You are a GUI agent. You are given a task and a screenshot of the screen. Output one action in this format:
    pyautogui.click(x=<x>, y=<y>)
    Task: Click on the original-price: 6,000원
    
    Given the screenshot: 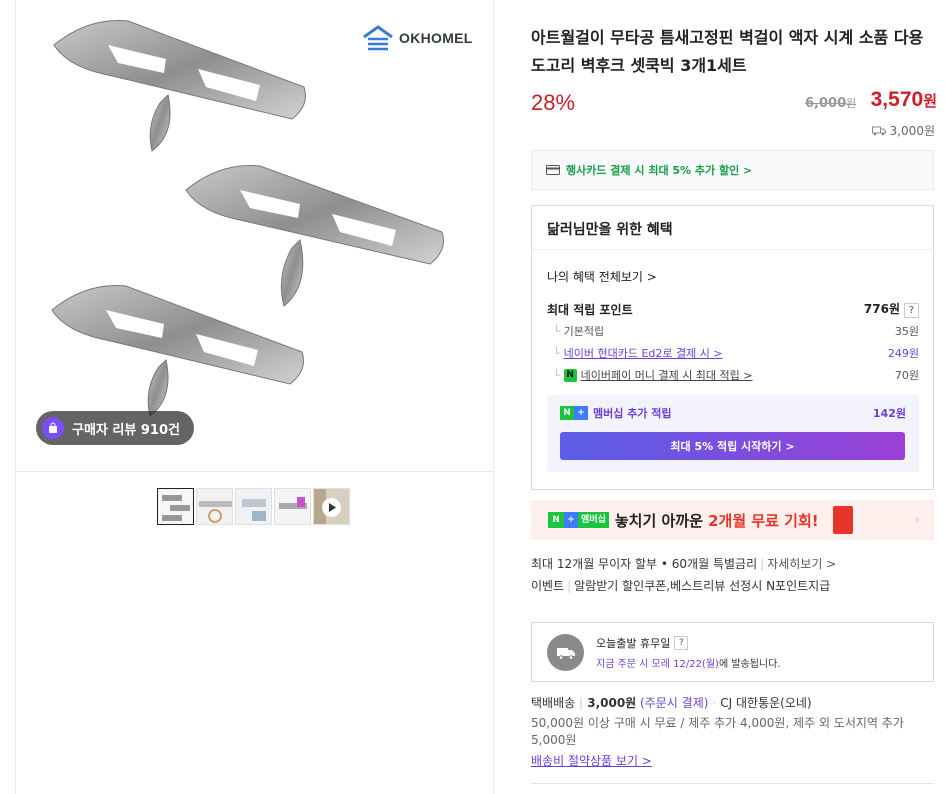 What is the action you would take?
    pyautogui.click(x=830, y=103)
    